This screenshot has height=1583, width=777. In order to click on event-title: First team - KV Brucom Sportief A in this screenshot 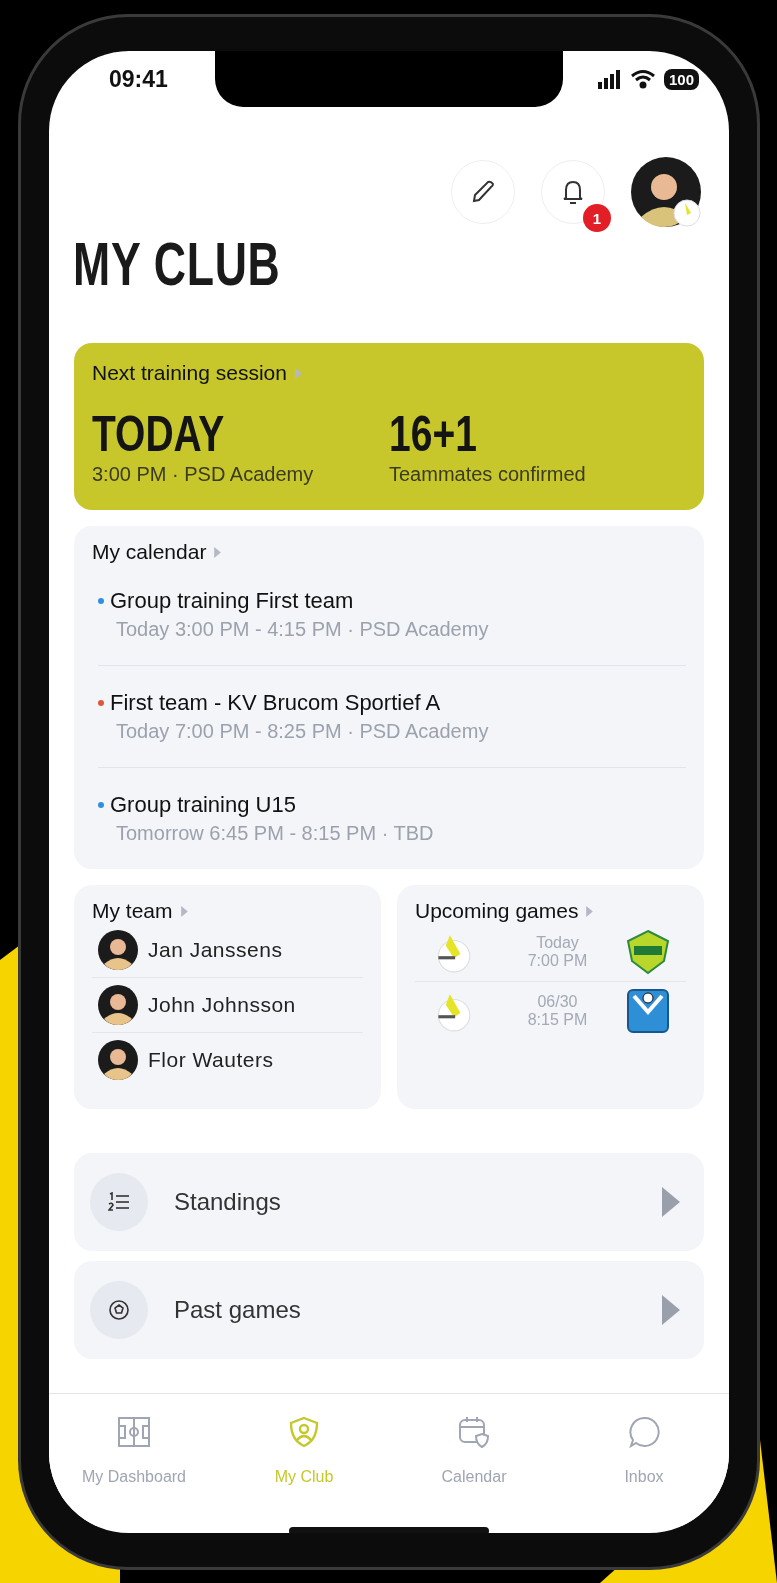, I will do `click(275, 703)`.